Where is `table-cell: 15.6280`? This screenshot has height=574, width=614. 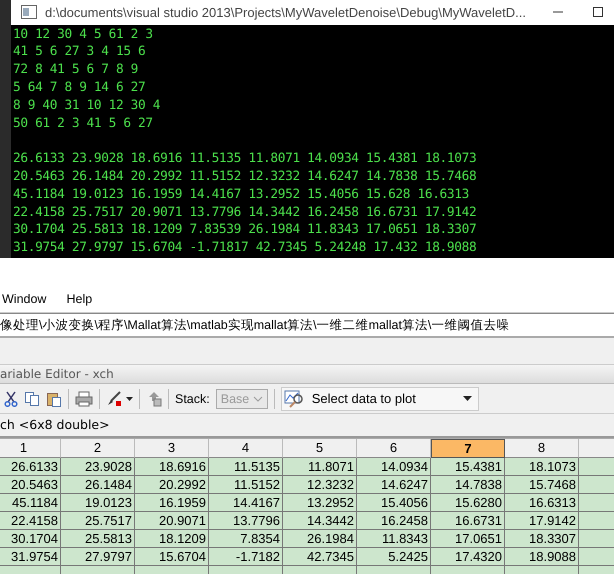
table-cell: 15.6280 is located at coordinates (468, 503).